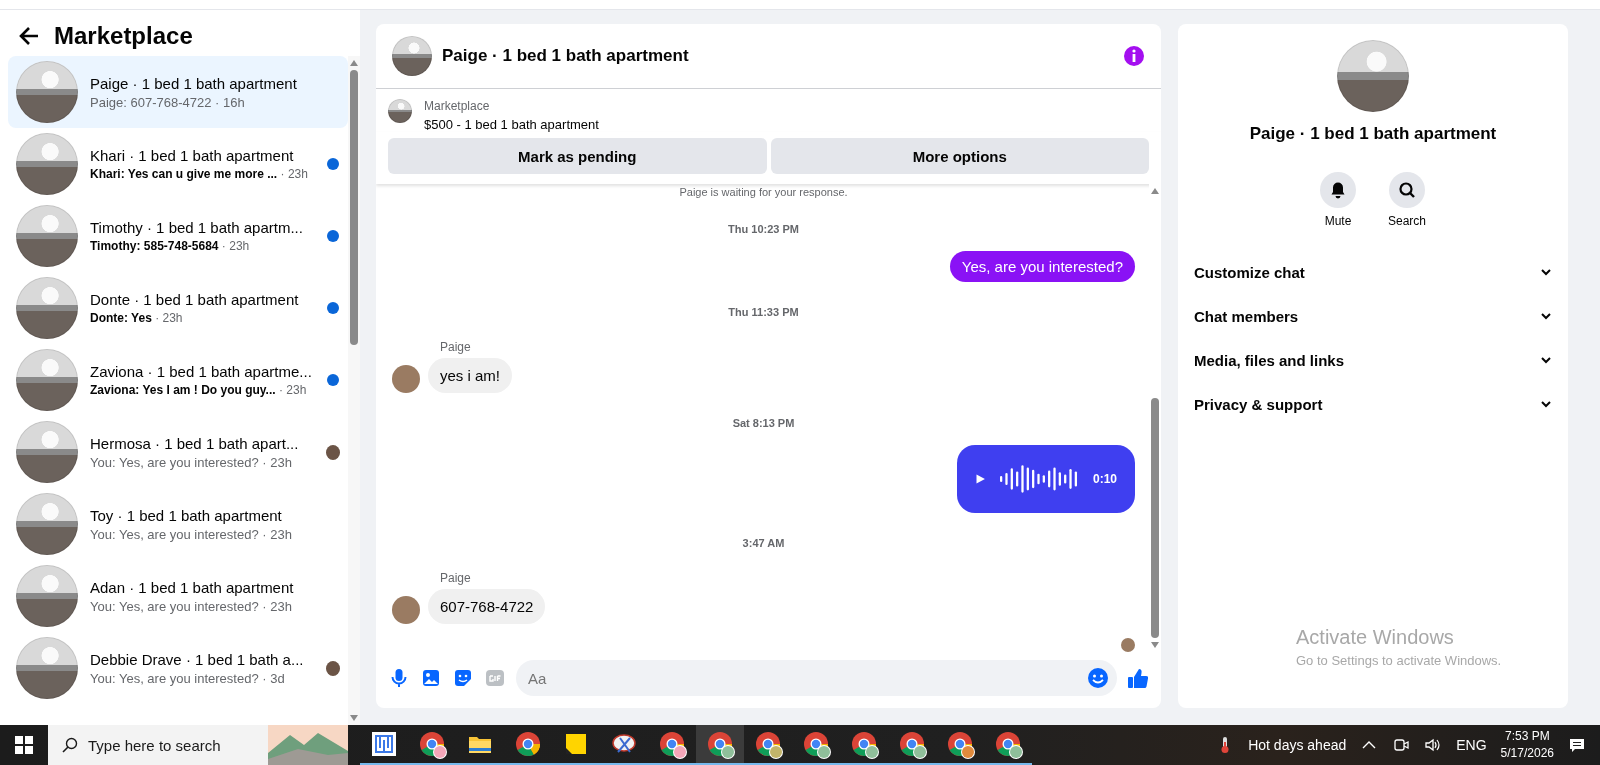 The image size is (1600, 765). I want to click on activation-title: Activate Windows, so click(1375, 637).